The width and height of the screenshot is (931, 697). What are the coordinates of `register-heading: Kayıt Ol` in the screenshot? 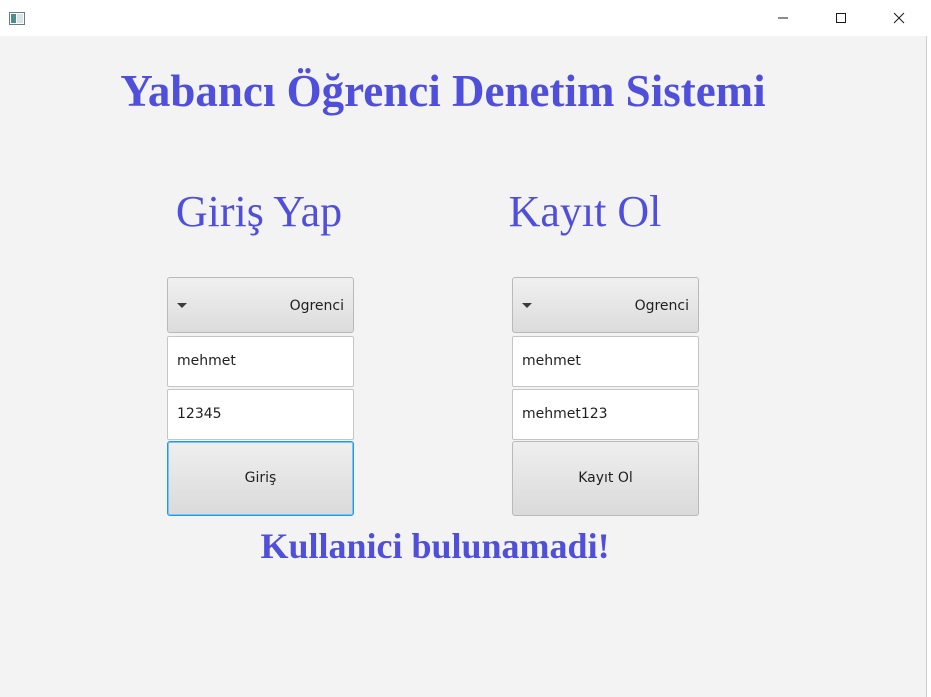 It's located at (585, 211).